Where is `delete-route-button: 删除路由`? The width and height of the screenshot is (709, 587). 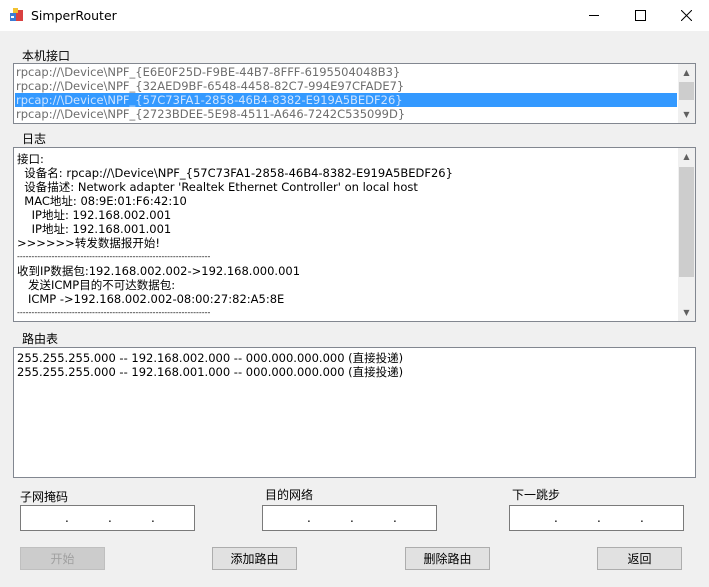
delete-route-button: 删除路由 is located at coordinates (447, 558).